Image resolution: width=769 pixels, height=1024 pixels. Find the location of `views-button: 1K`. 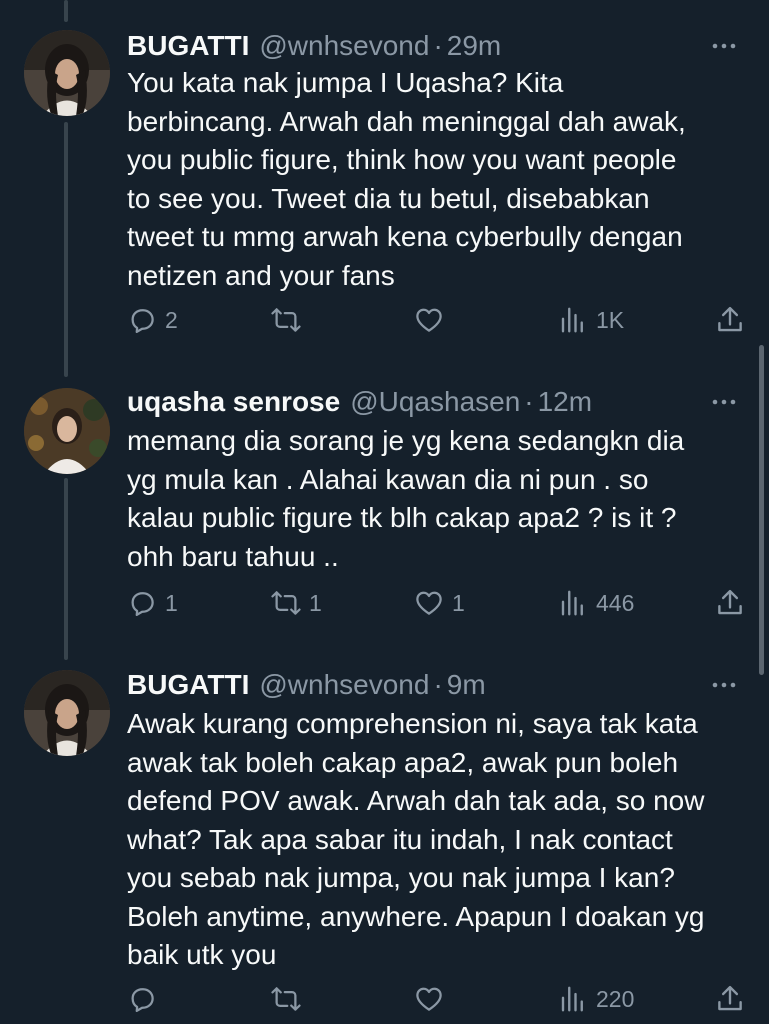

views-button: 1K is located at coordinates (591, 320).